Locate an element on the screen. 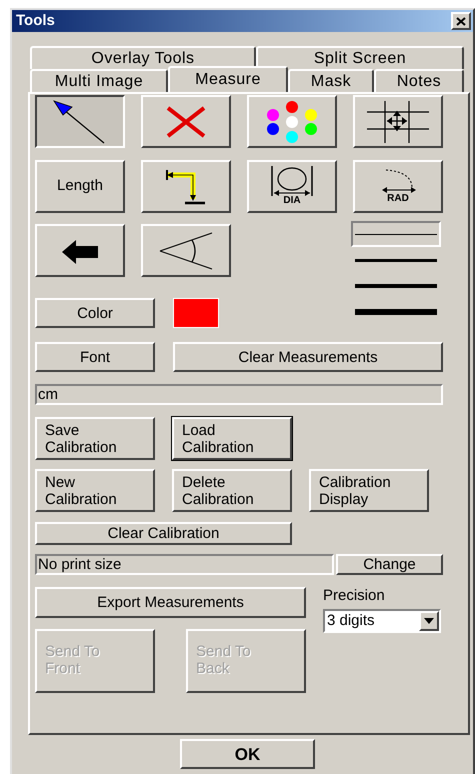 The image size is (475, 774). close-icon is located at coordinates (461, 21).